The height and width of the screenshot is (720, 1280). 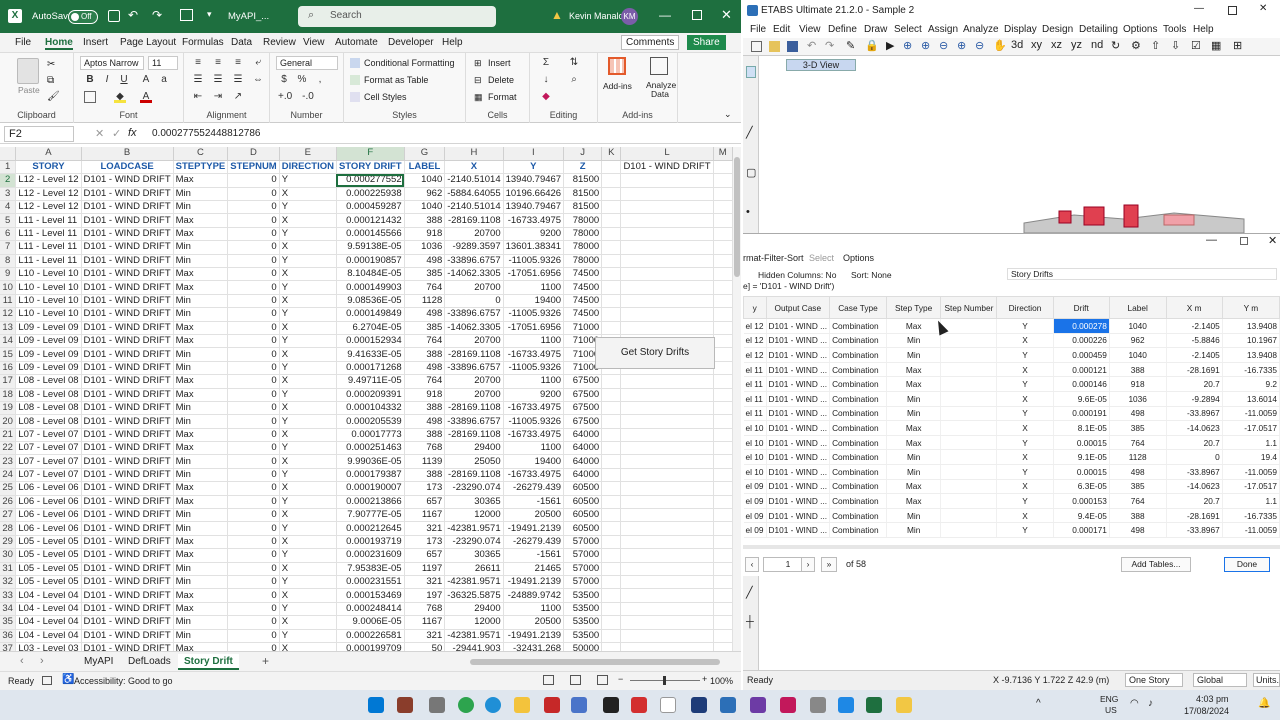 What do you see at coordinates (1138, 370) in the screenshot?
I see `drift-table-cell: 388` at bounding box center [1138, 370].